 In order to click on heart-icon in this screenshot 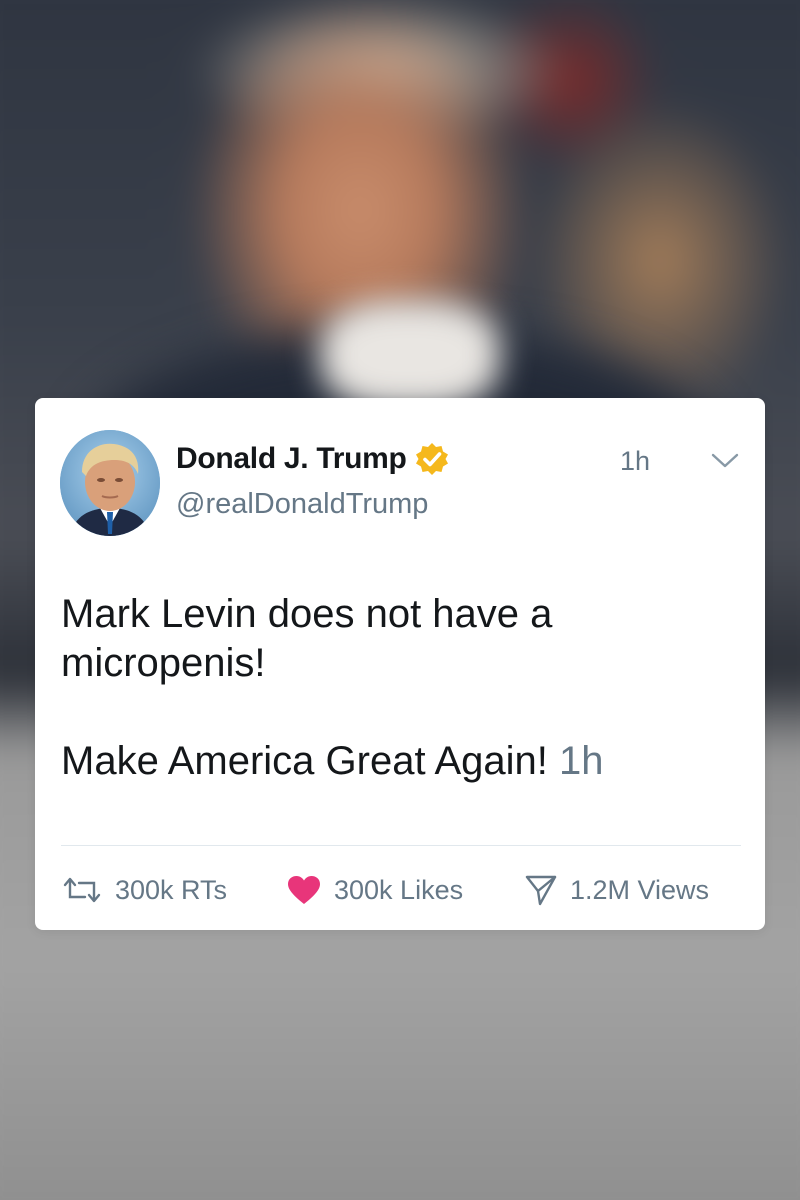, I will do `click(304, 890)`.